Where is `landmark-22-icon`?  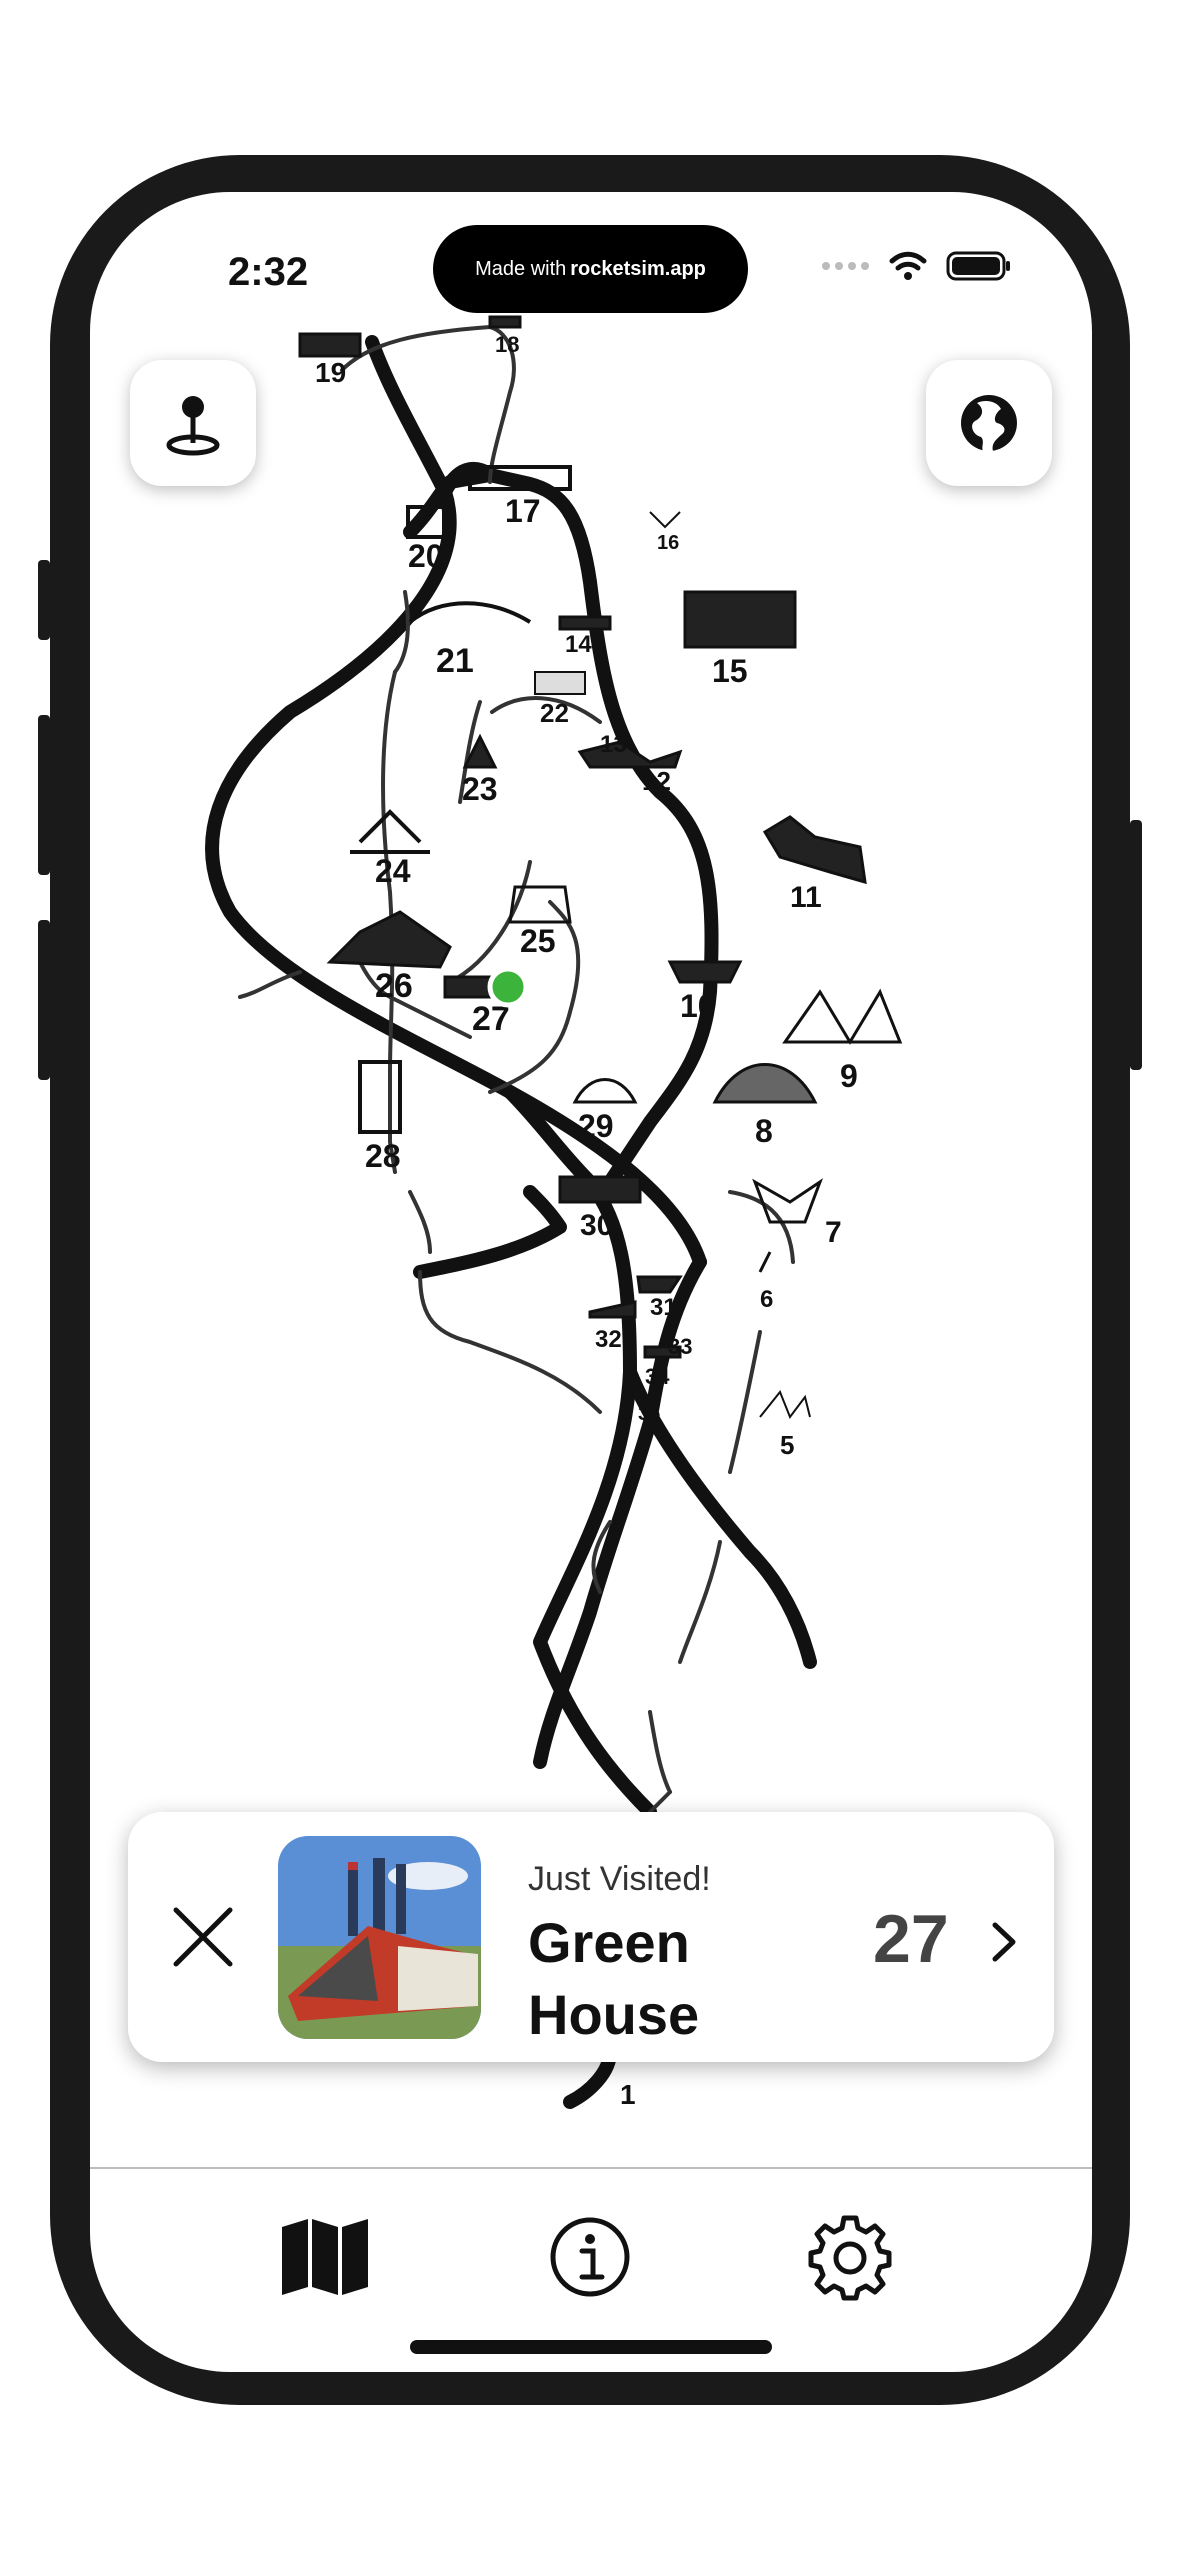 landmark-22-icon is located at coordinates (560, 683).